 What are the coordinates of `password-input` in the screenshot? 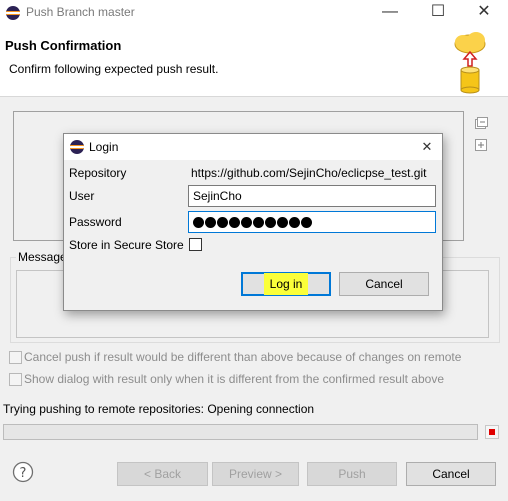 It's located at (312, 222).